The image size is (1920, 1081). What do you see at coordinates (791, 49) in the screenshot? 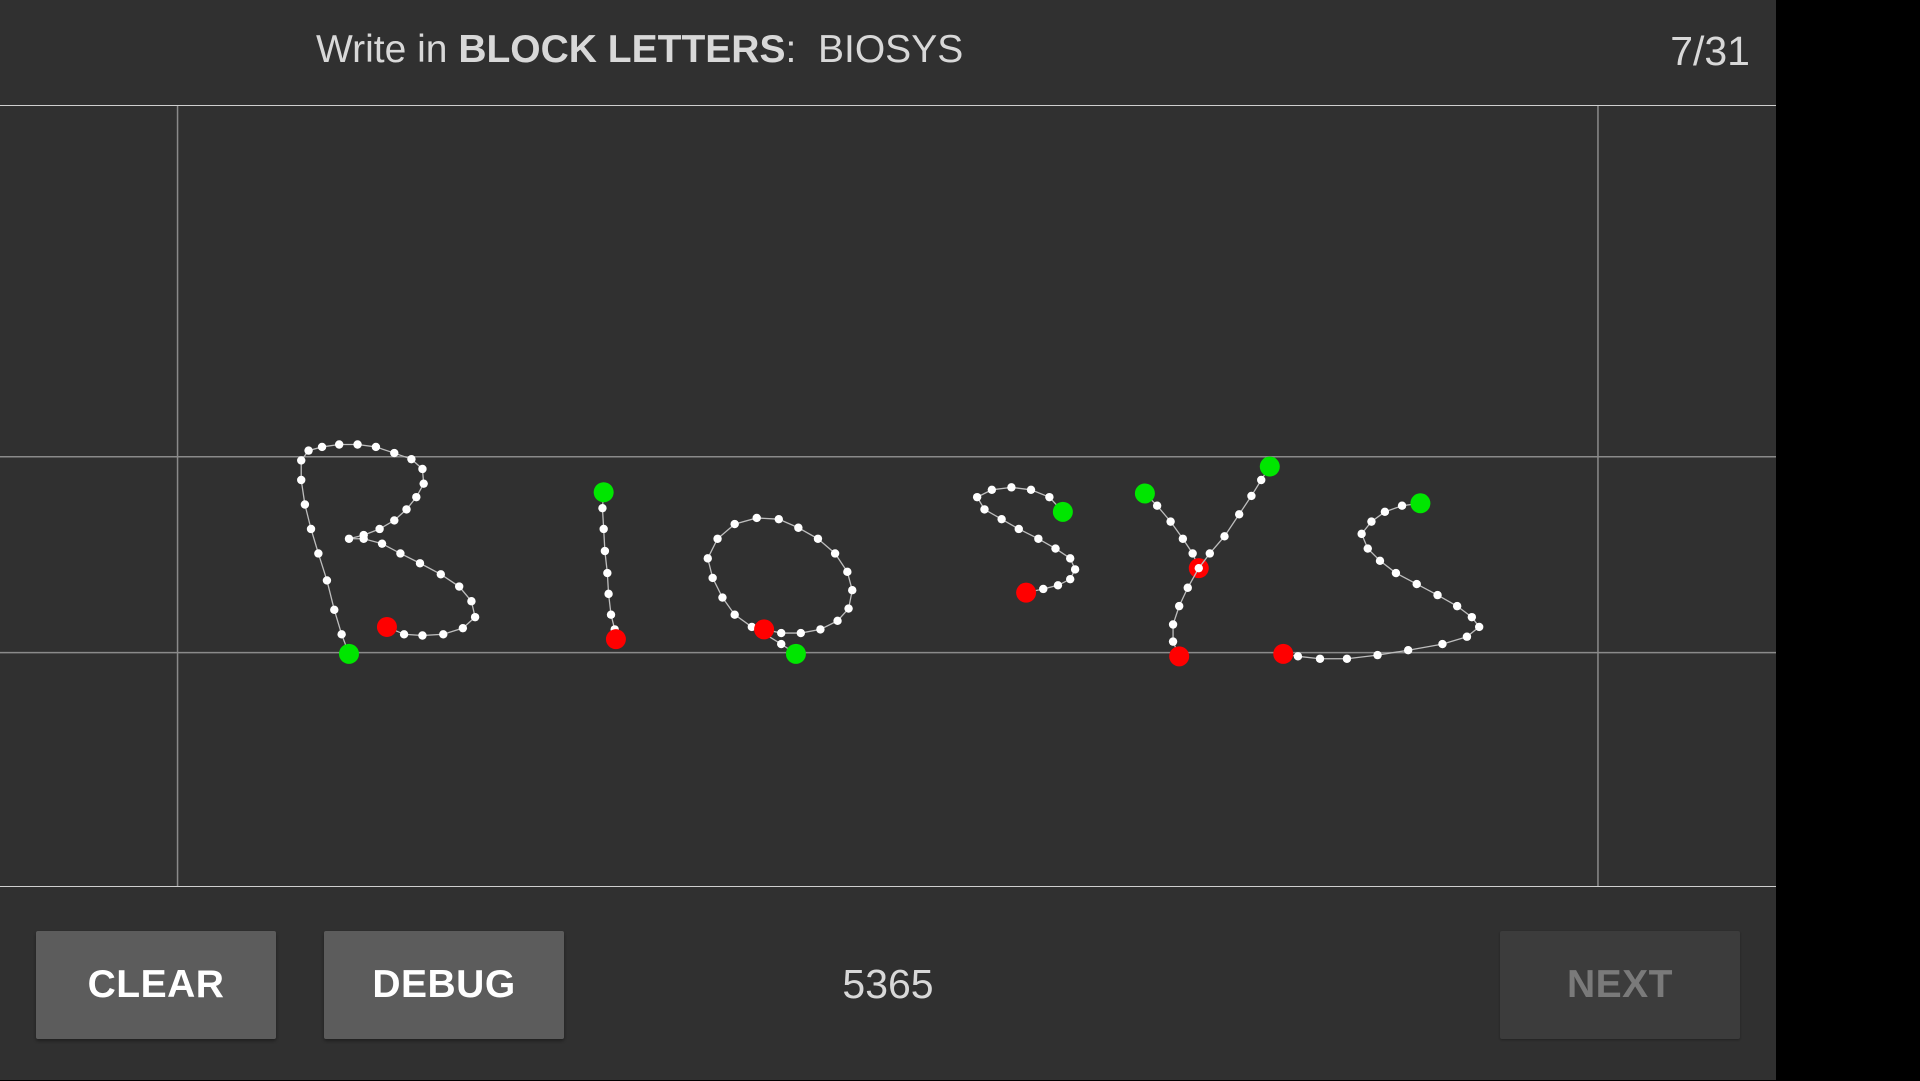
I see `prompt-suffix: :` at bounding box center [791, 49].